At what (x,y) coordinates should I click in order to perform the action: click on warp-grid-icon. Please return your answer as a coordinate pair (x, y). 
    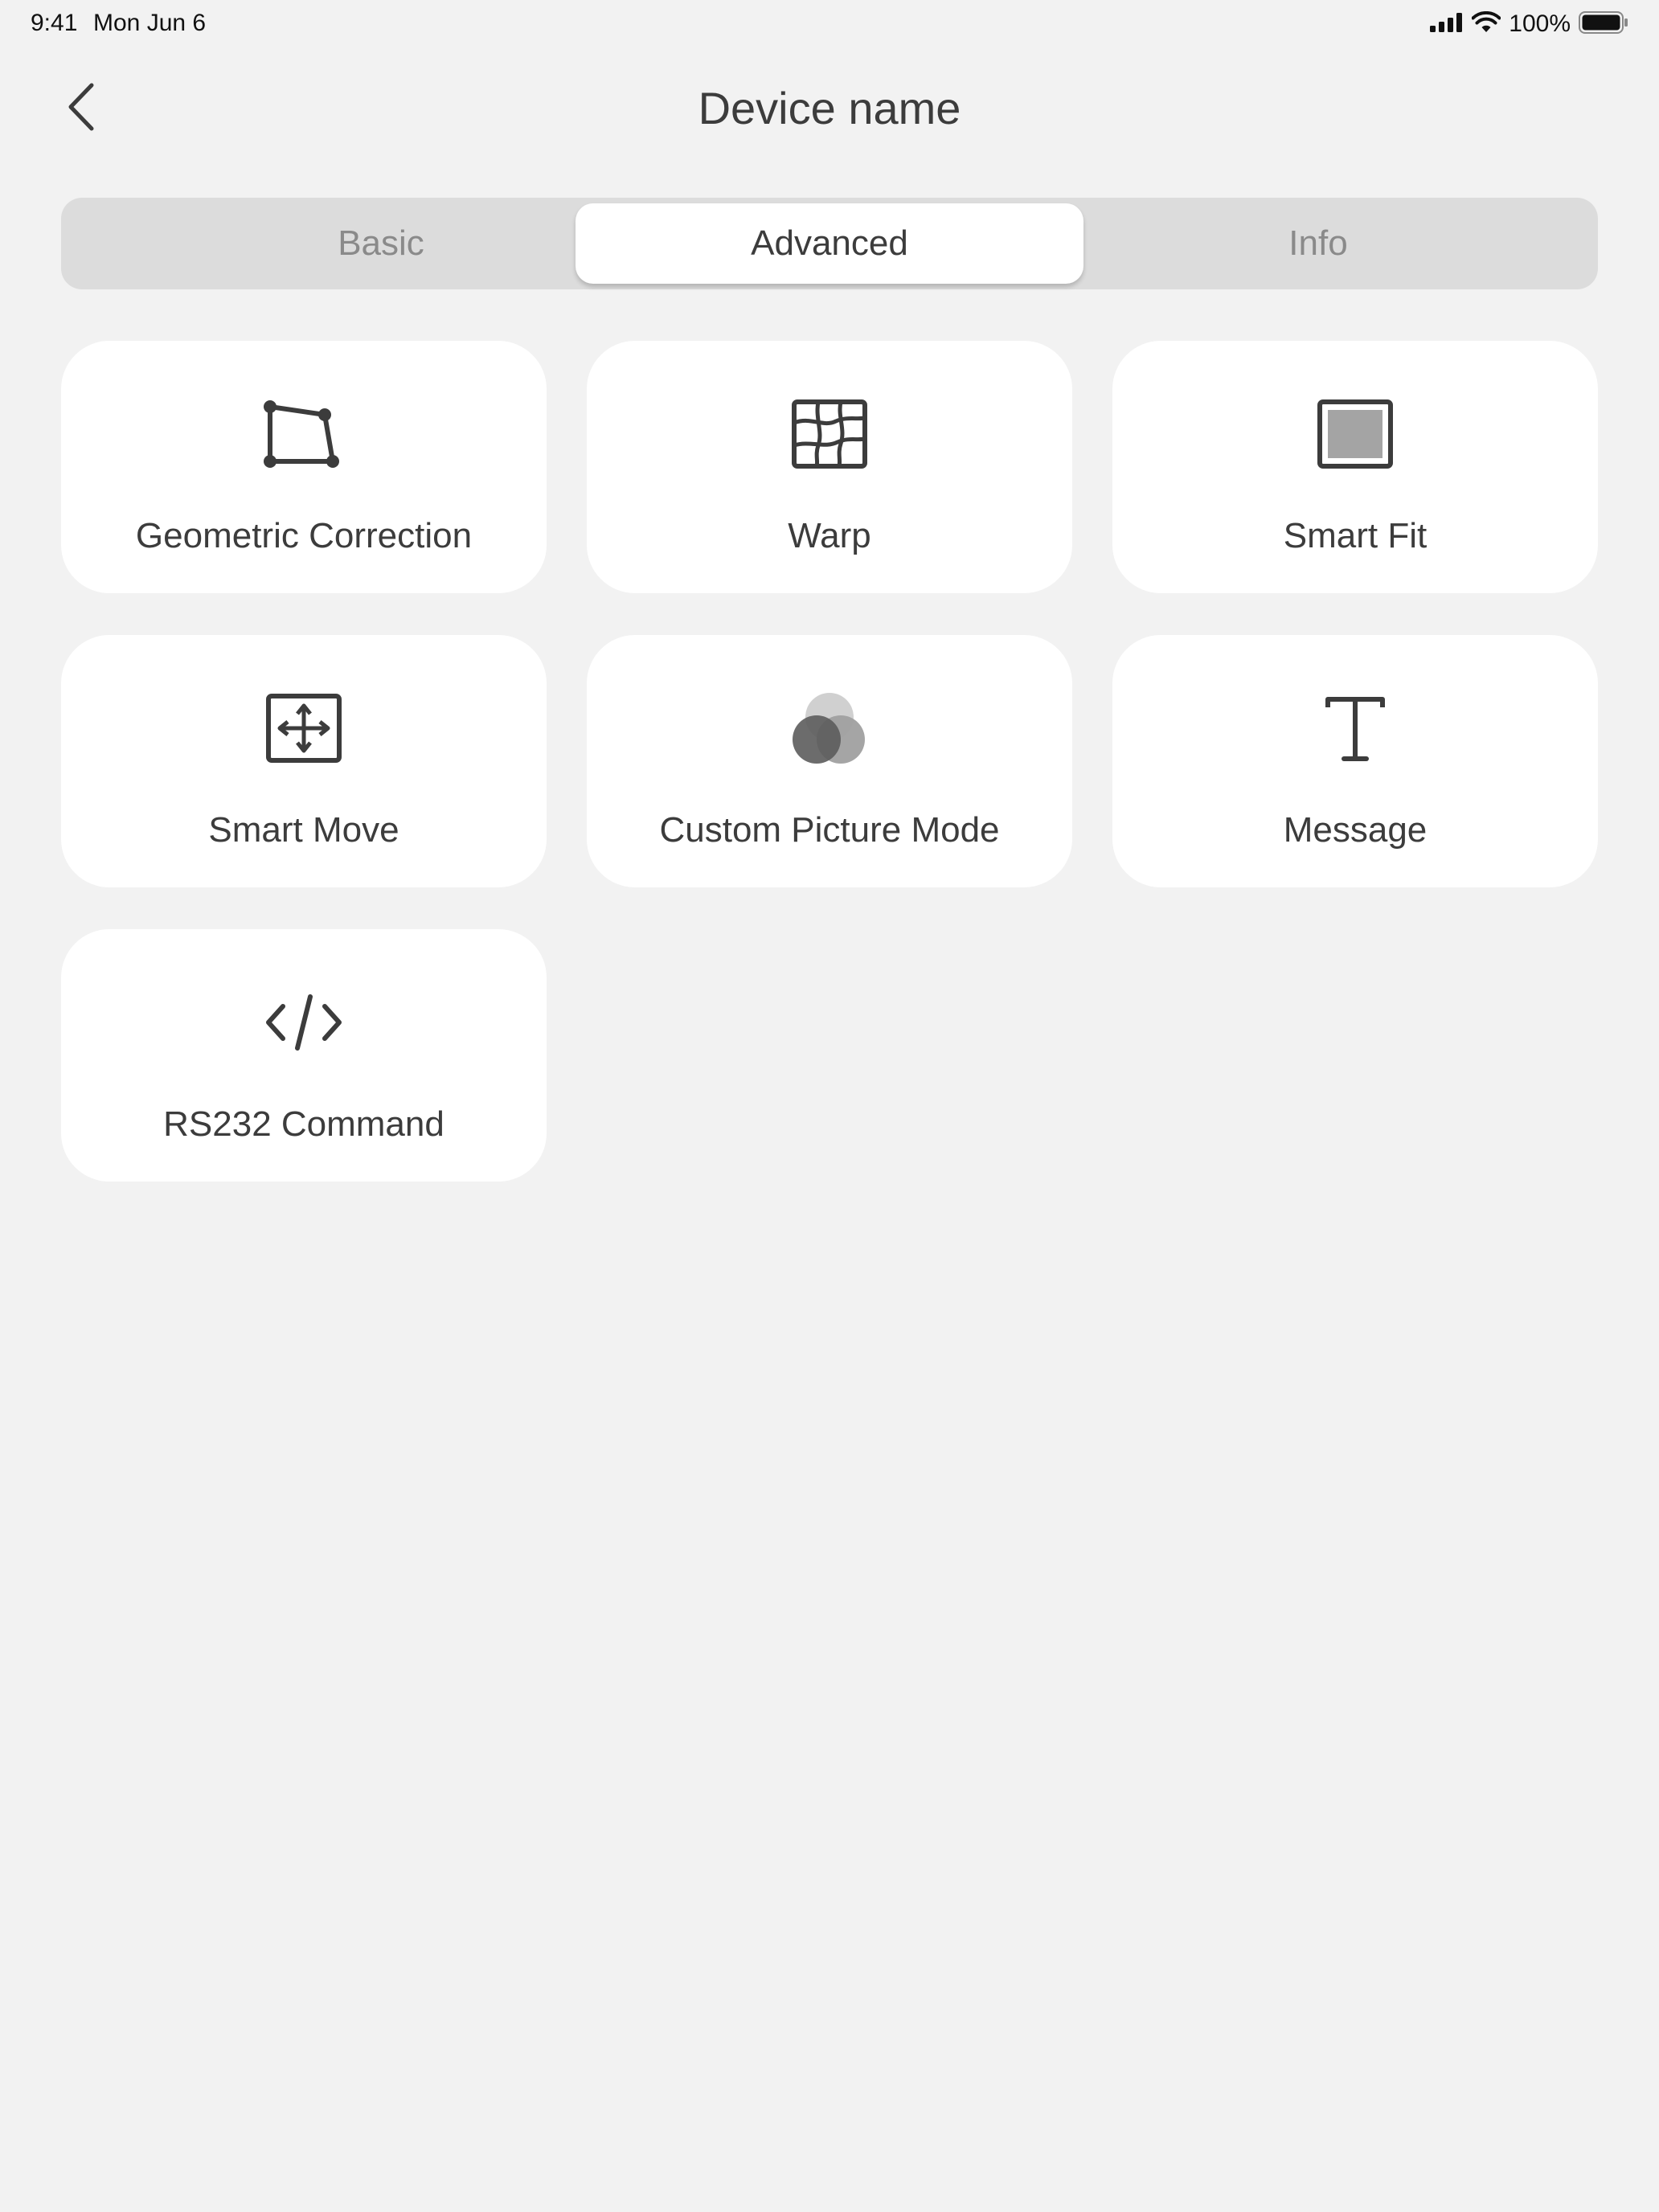
    Looking at the image, I should click on (829, 437).